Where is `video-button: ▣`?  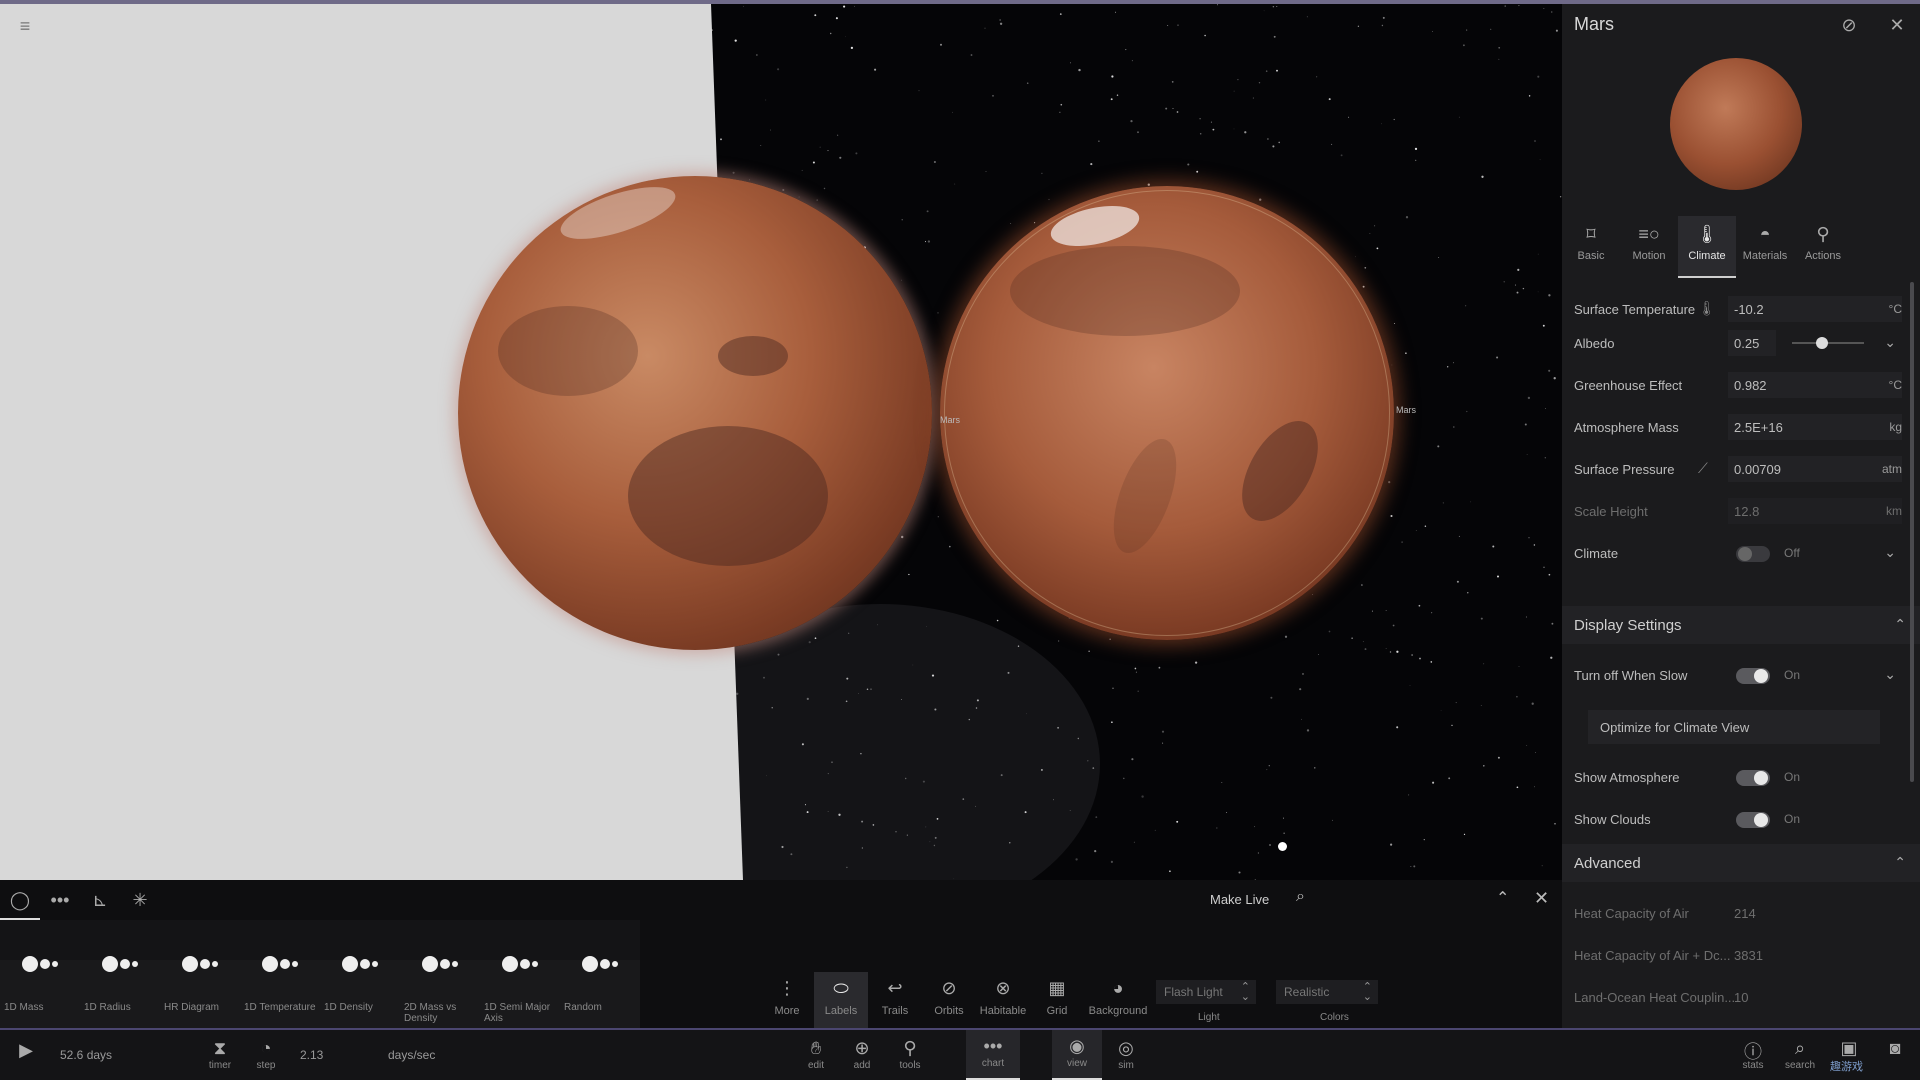
video-button: ▣ is located at coordinates (1849, 1046).